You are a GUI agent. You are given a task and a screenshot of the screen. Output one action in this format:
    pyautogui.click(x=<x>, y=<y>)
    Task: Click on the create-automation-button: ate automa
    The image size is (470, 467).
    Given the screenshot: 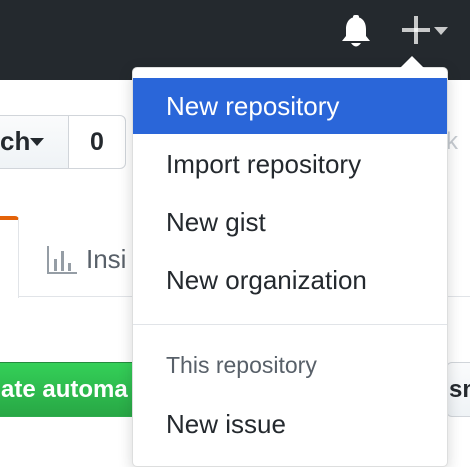 What is the action you would take?
    pyautogui.click(x=70, y=389)
    